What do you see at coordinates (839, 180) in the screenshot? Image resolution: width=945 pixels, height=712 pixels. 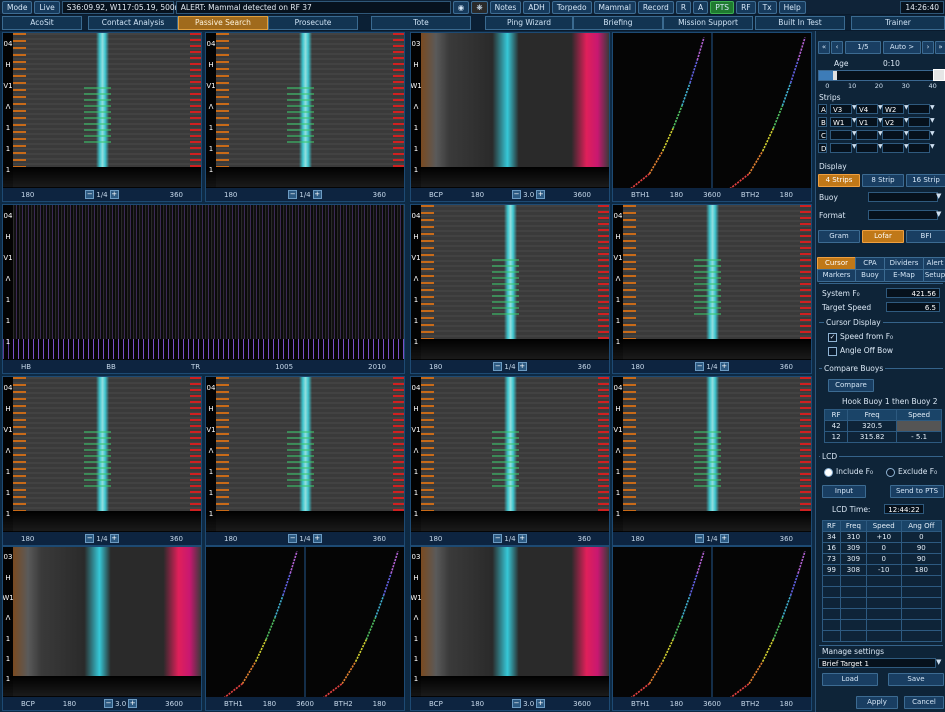 I see `display-4-strips-button: 4 Strips` at bounding box center [839, 180].